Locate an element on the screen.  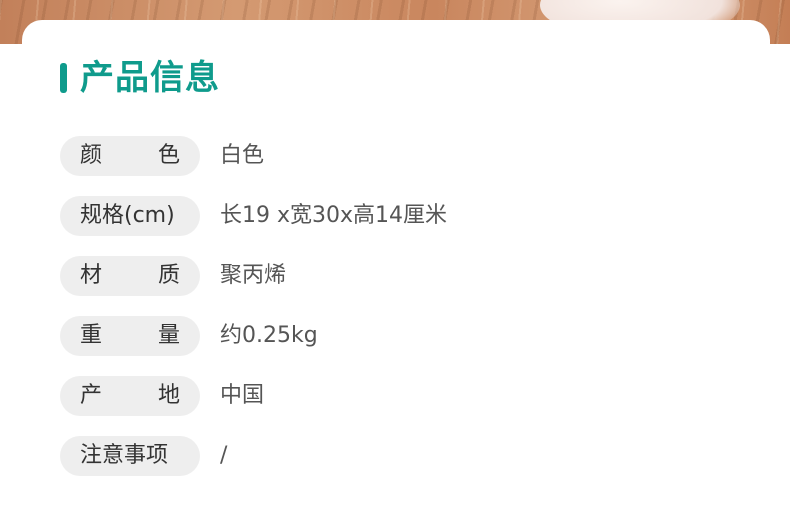
title-accent-bar is located at coordinates (63, 78).